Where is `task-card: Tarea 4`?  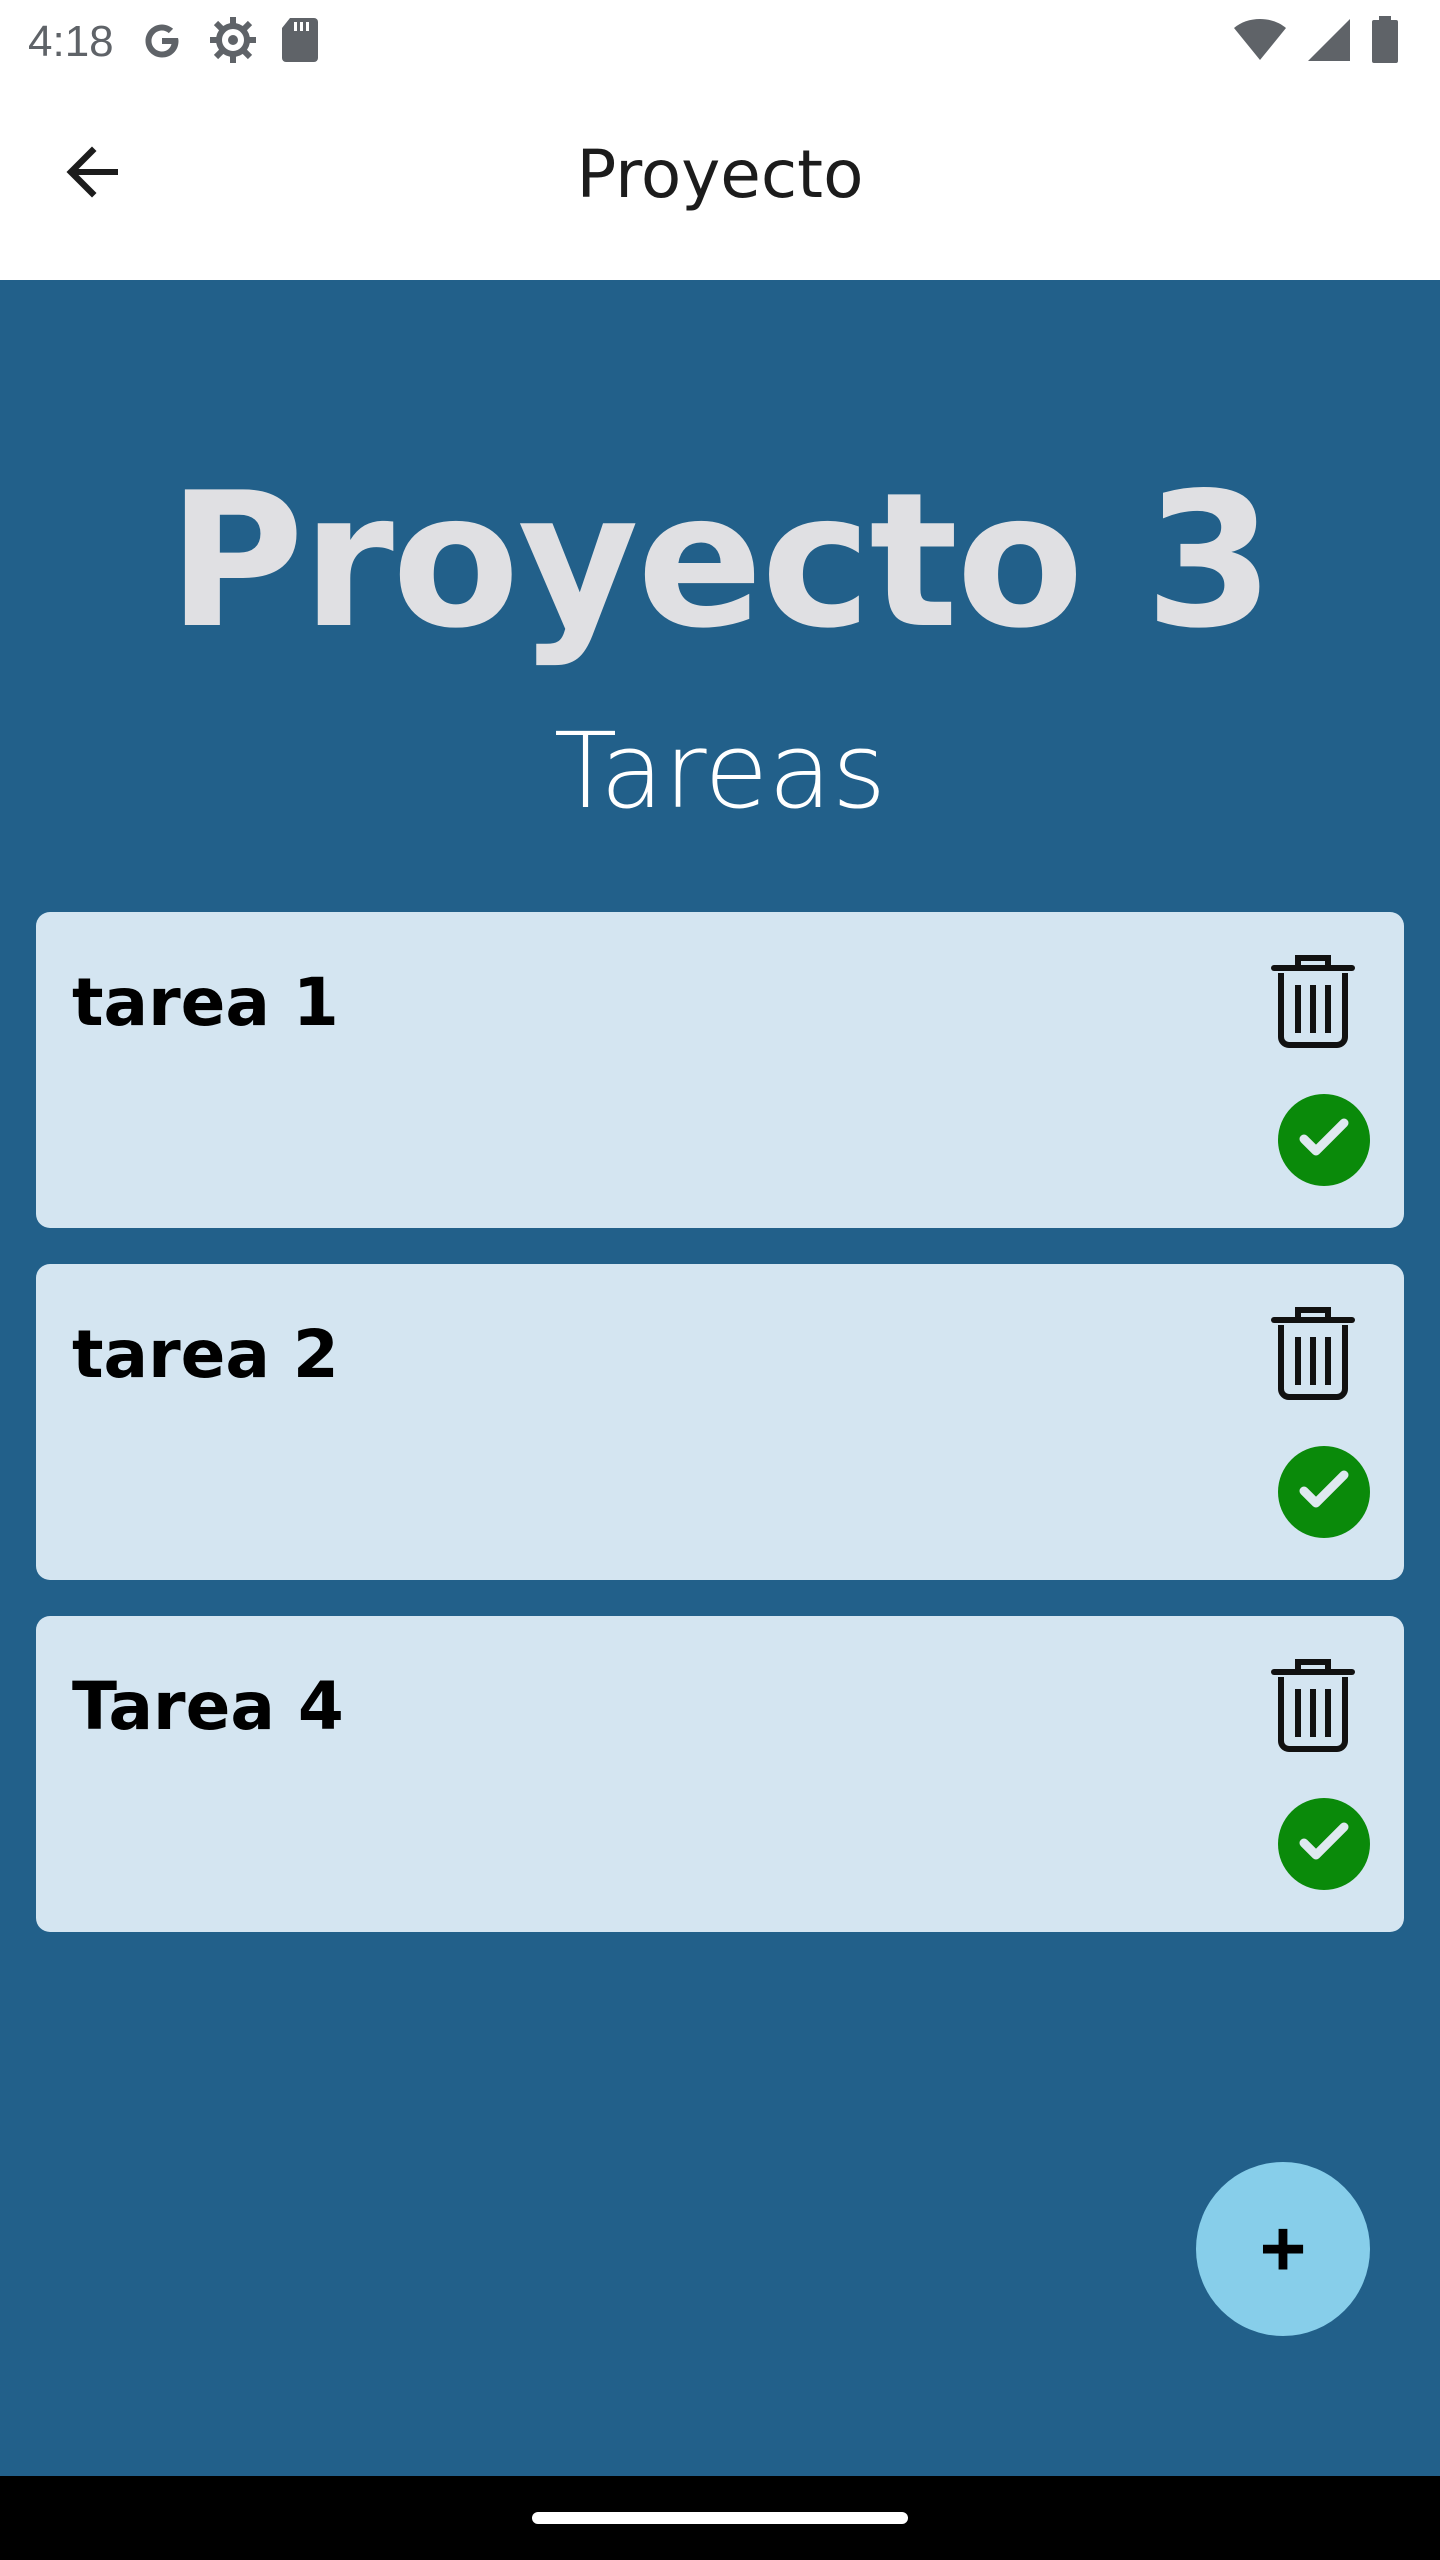
task-card: Tarea 4 is located at coordinates (720, 1774).